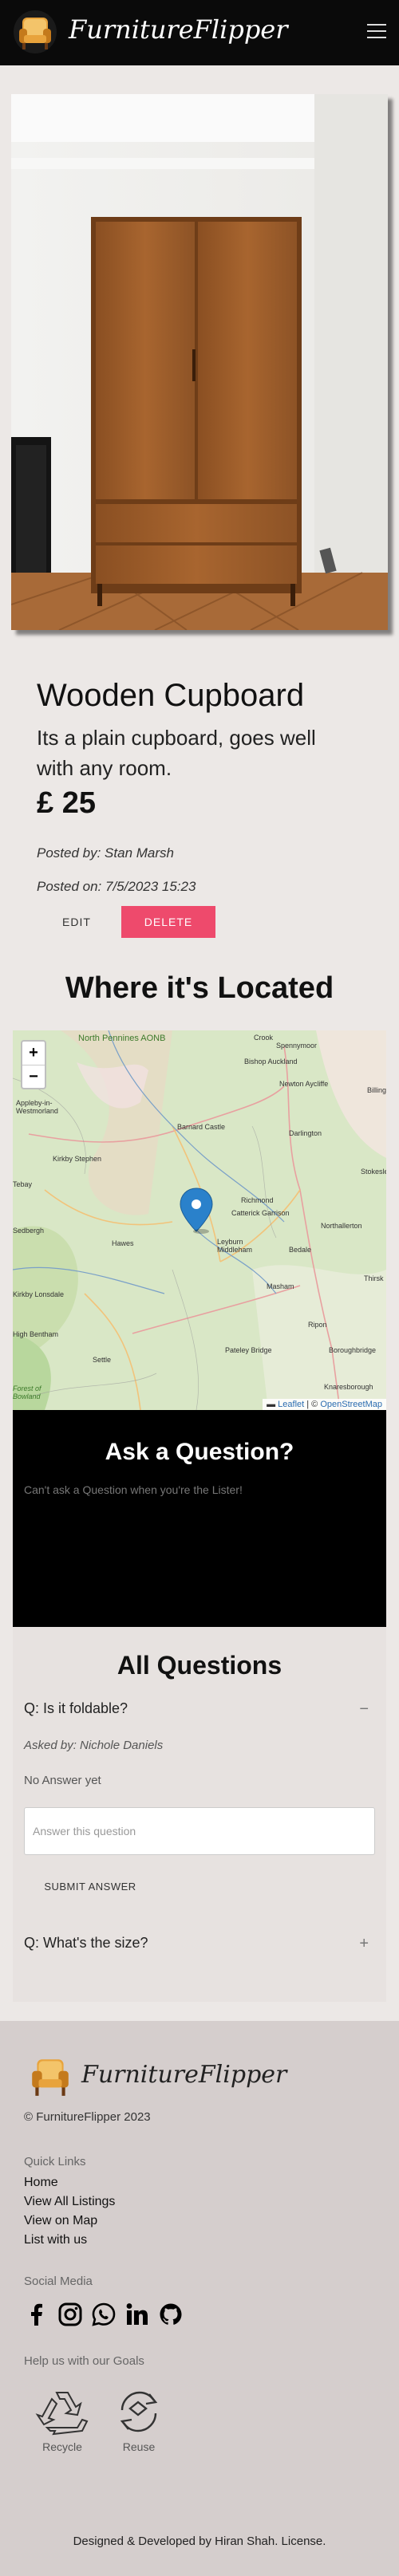  I want to click on recycle-icon, so click(62, 2414).